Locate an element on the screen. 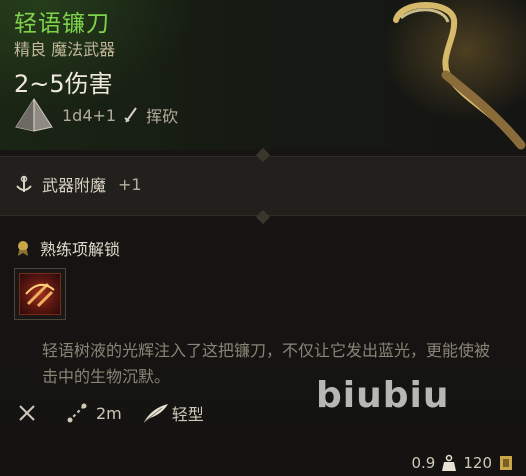 The image size is (526, 476). enchant-row: 武器附魔 +1 is located at coordinates (78, 184).